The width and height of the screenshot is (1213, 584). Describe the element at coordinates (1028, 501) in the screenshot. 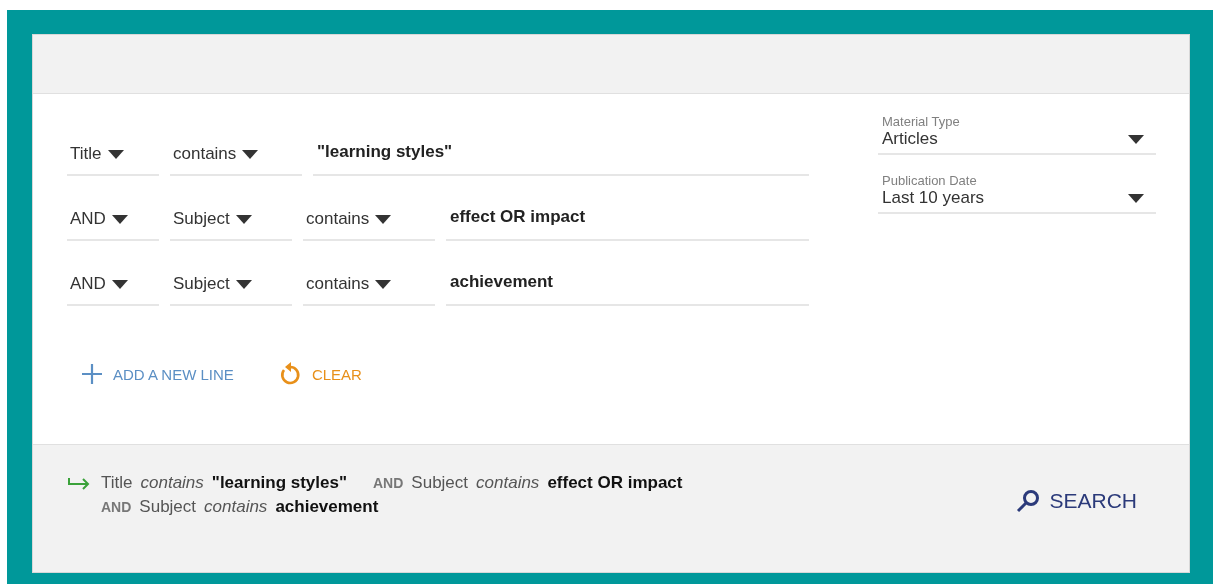

I see `search-icon` at that location.